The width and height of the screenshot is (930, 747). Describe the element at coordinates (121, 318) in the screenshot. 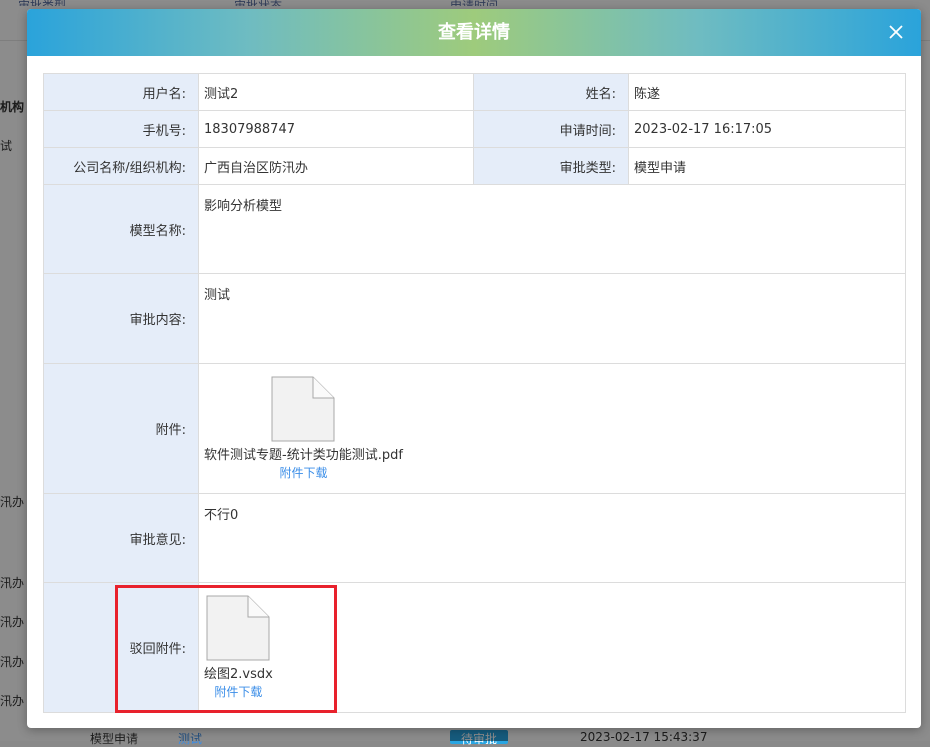

I see `approval-content-label: 审批内容:` at that location.